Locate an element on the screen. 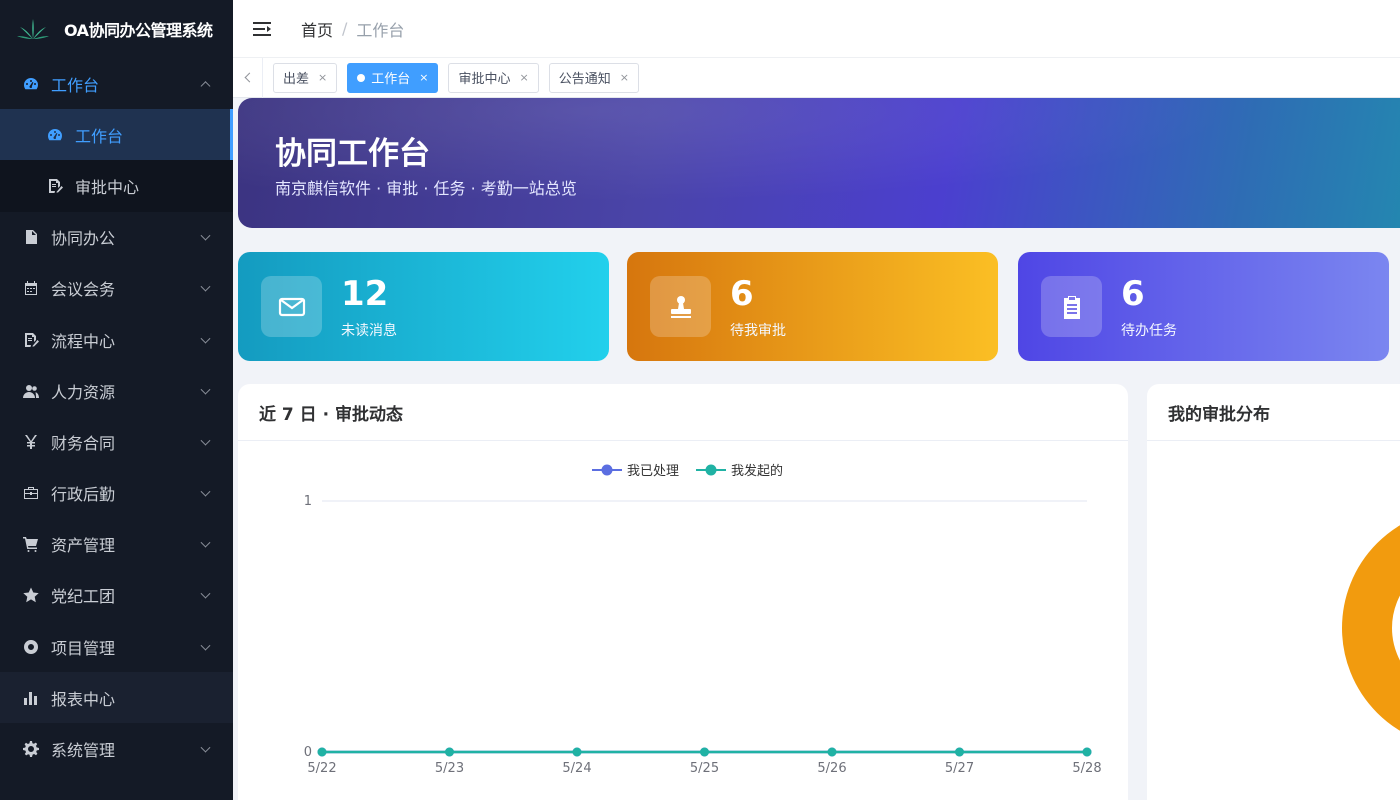 The image size is (1400, 800). donut-slice is located at coordinates (1371, 628).